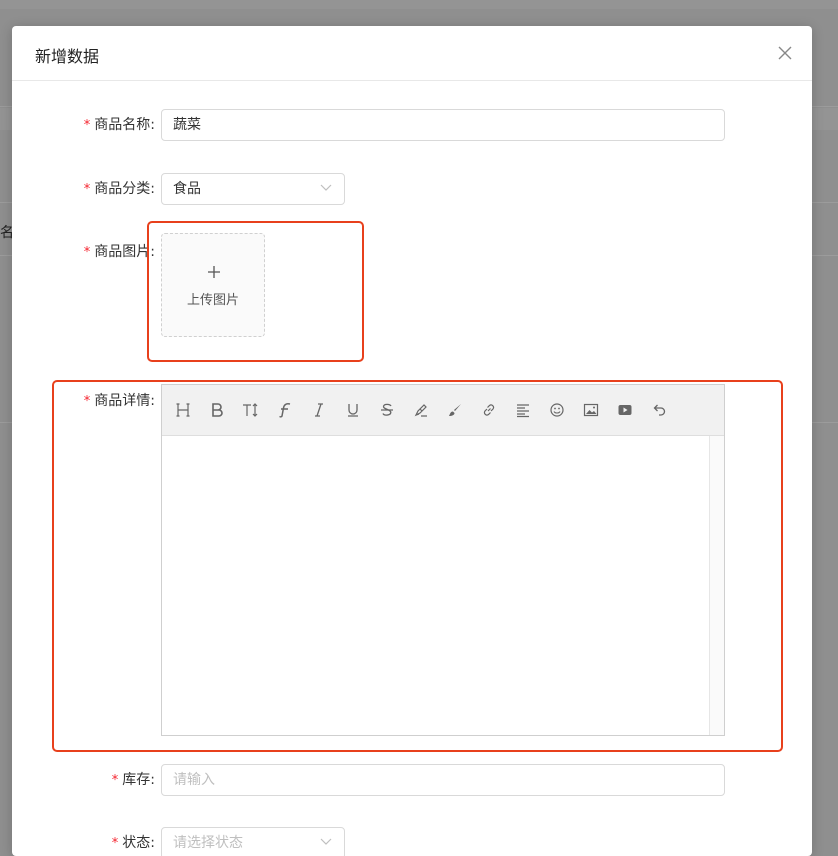 Image resolution: width=838 pixels, height=856 pixels. I want to click on font-size-icon, so click(251, 410).